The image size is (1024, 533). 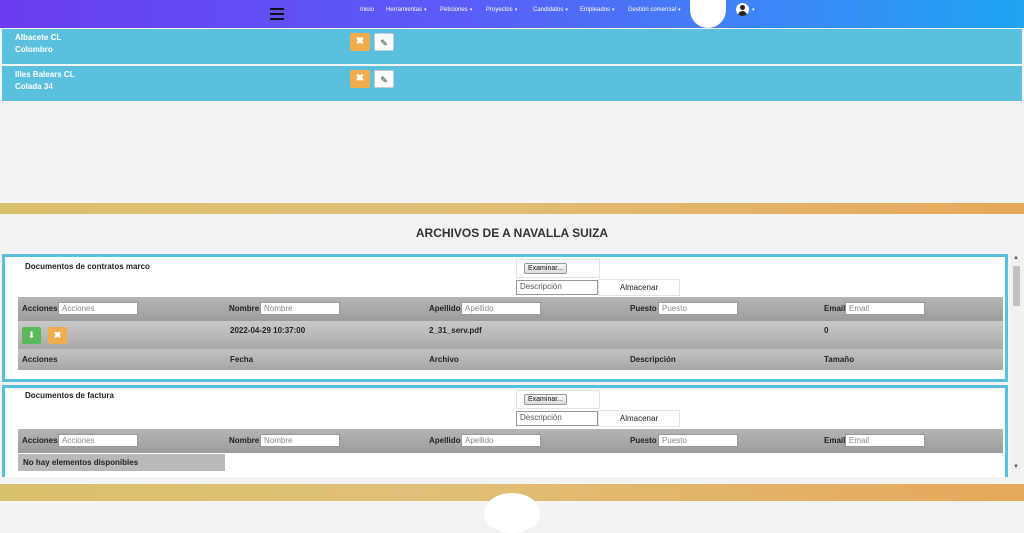 I want to click on download-icon: ⬇, so click(x=31, y=335).